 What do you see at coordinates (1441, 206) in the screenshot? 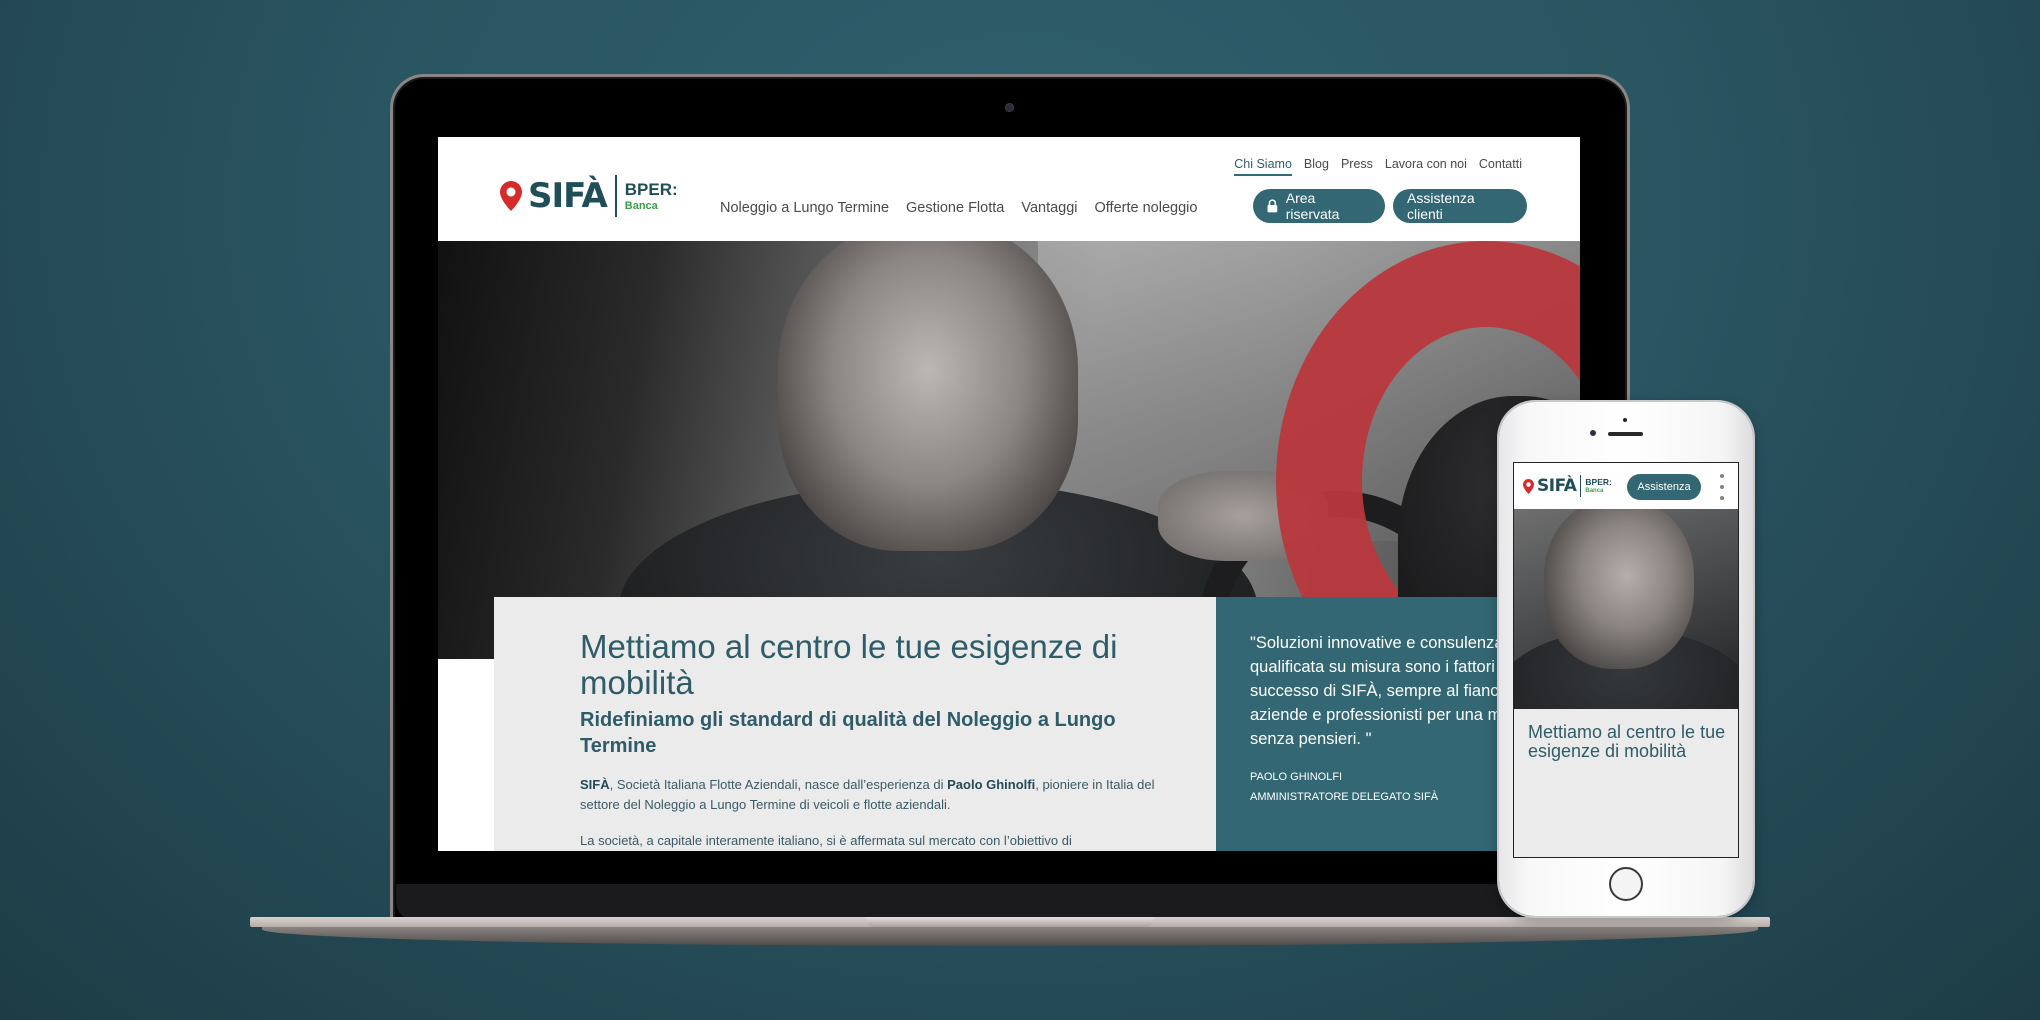
I see `assistenza-clienti-label: Assistenza clienti` at bounding box center [1441, 206].